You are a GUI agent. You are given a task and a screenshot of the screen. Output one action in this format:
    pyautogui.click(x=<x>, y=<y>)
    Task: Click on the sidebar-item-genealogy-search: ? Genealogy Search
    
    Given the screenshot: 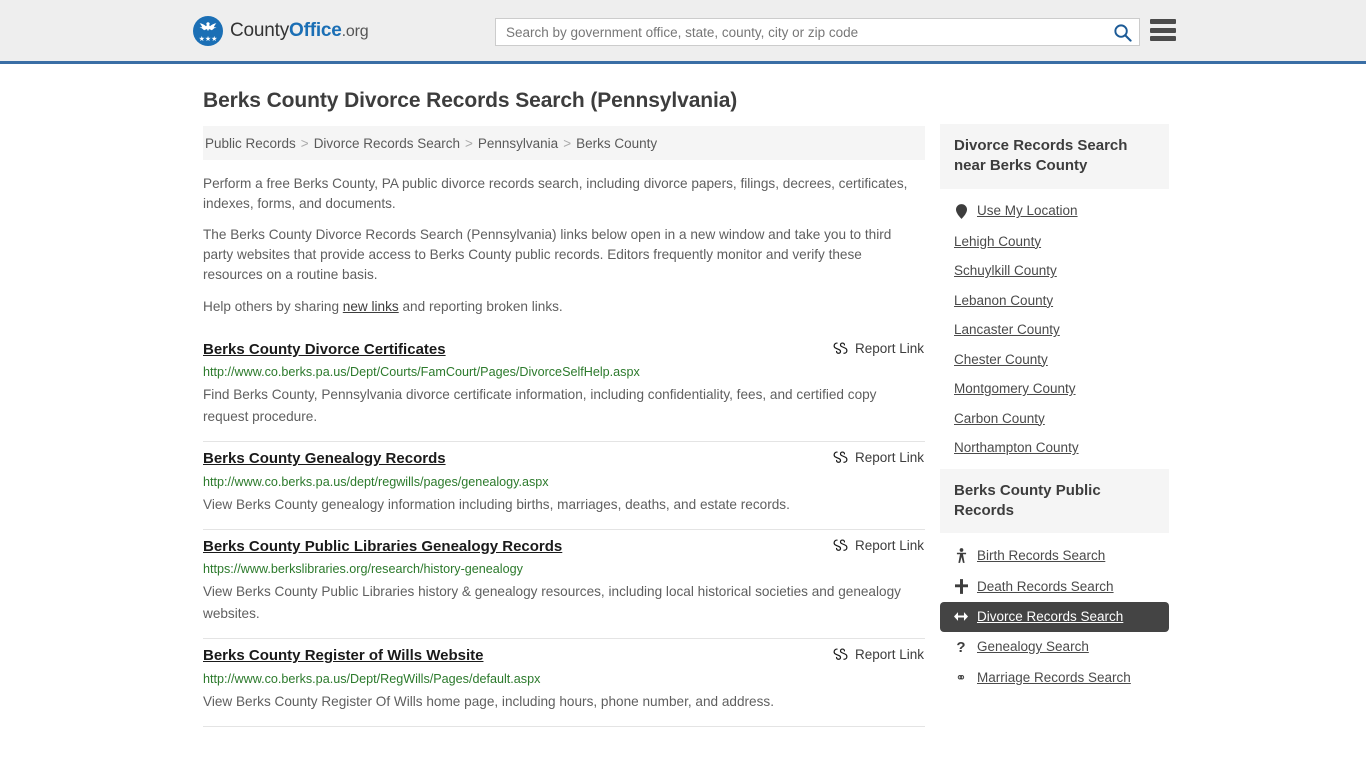 What is the action you would take?
    pyautogui.click(x=1054, y=647)
    